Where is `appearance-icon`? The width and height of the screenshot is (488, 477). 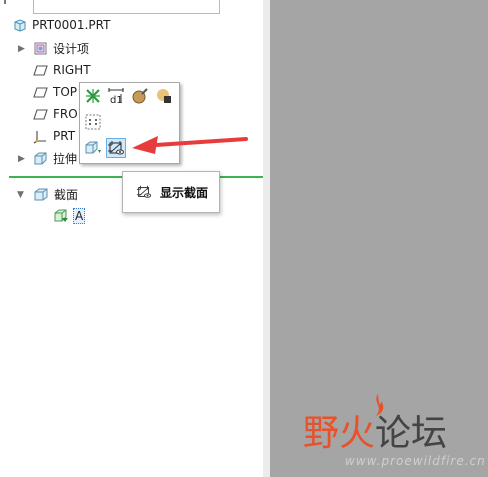 appearance-icon is located at coordinates (140, 96).